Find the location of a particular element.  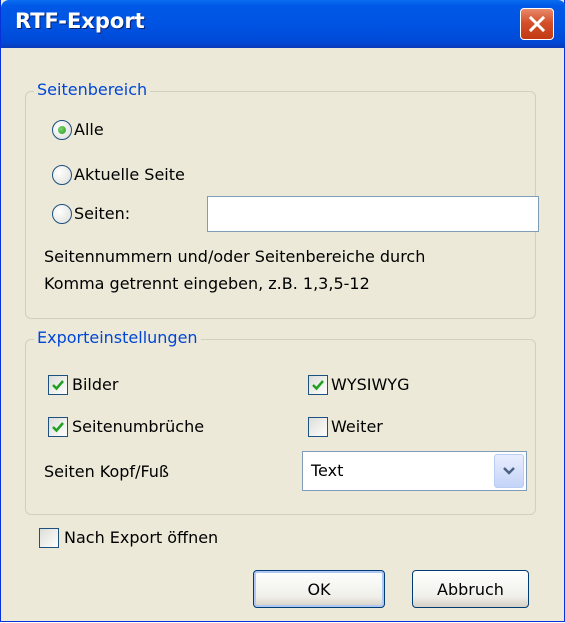

close-icon is located at coordinates (537, 24).